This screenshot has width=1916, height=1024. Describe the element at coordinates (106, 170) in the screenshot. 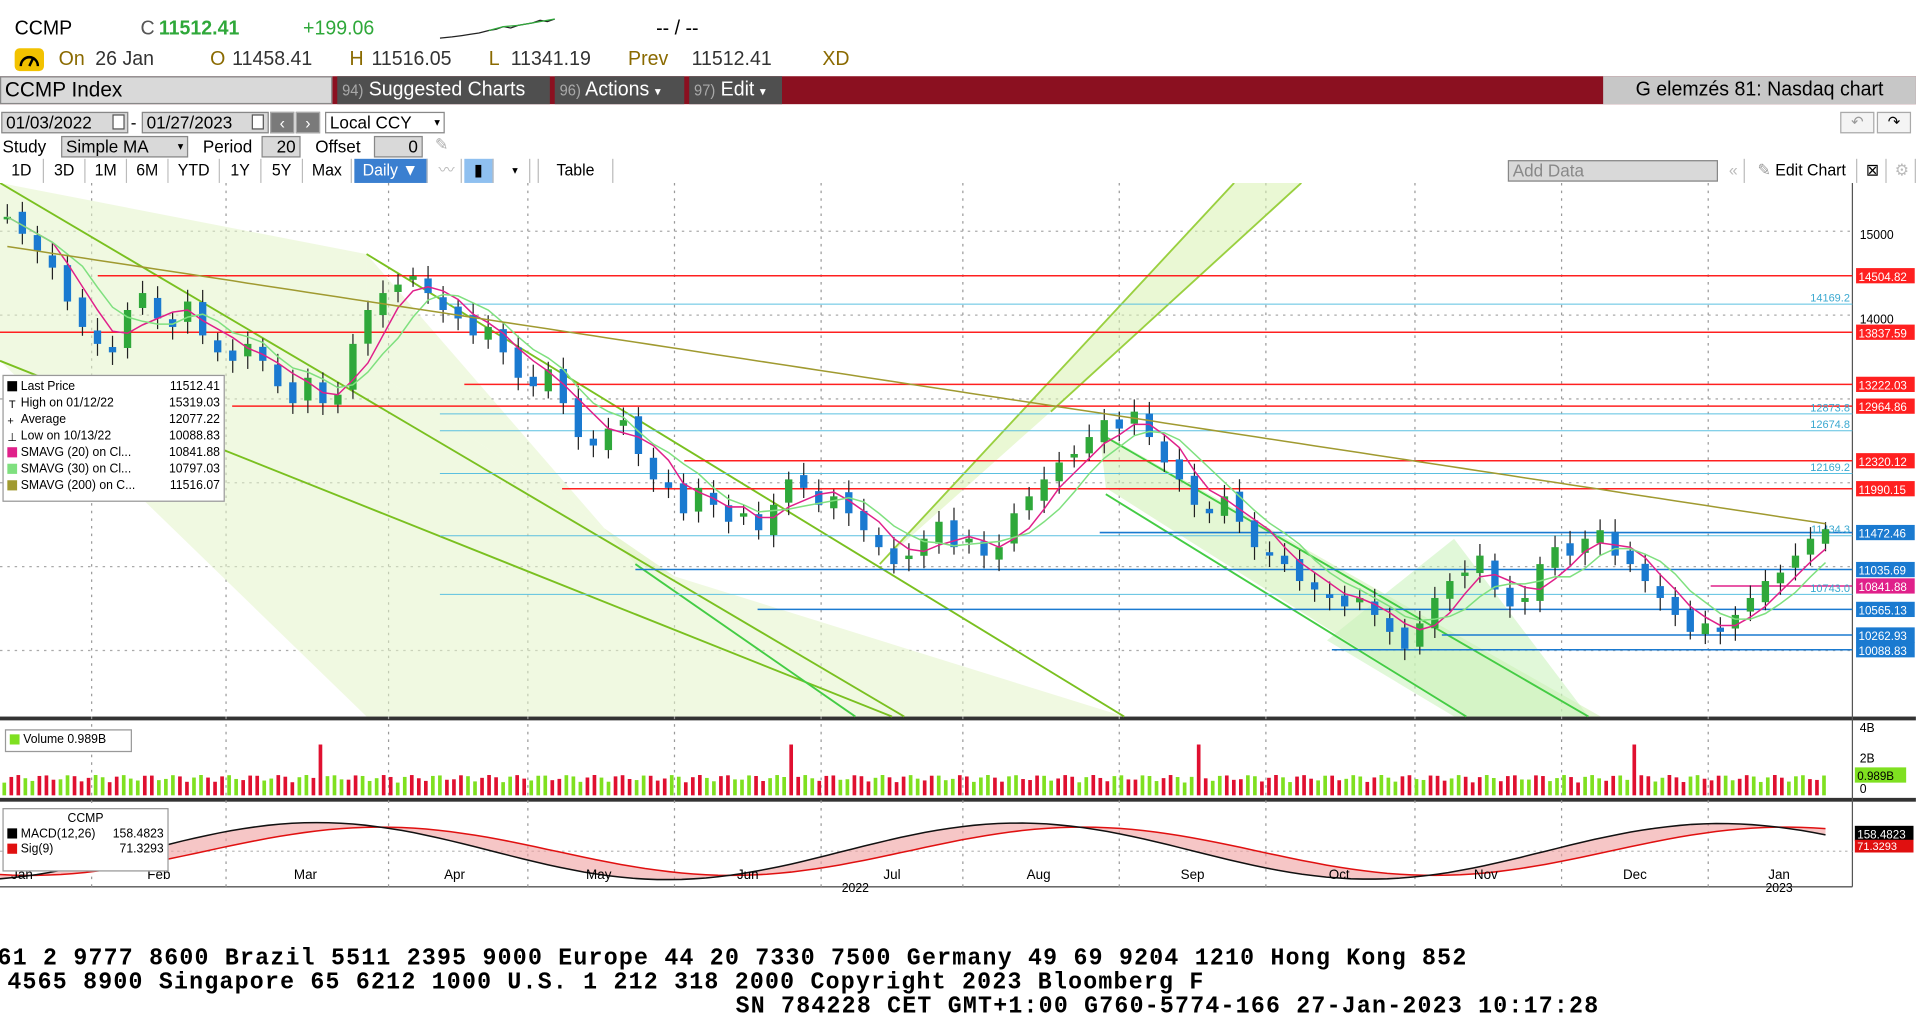

I see `range-1m-tab: 1M` at that location.